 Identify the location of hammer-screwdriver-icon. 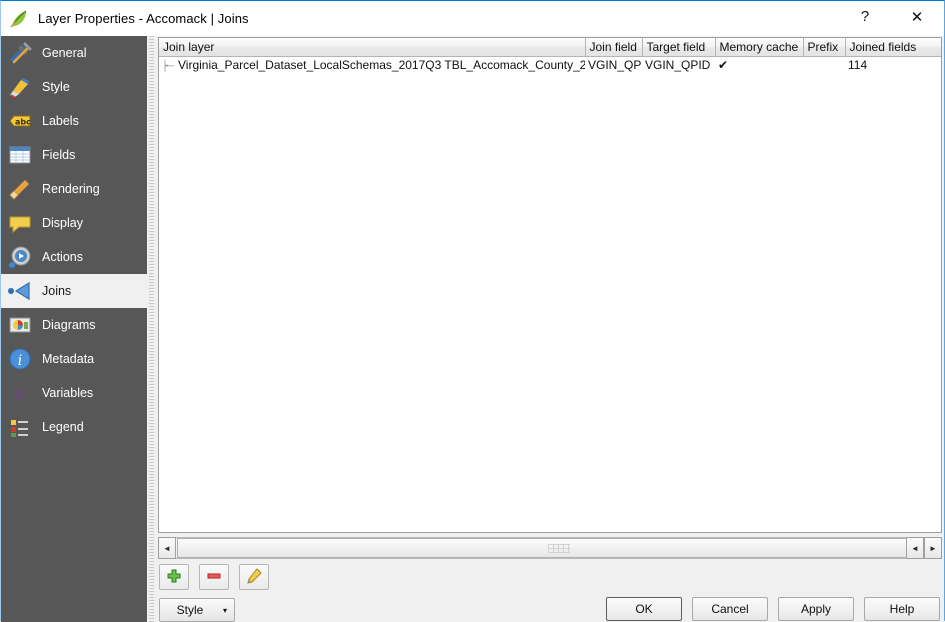
(20, 53).